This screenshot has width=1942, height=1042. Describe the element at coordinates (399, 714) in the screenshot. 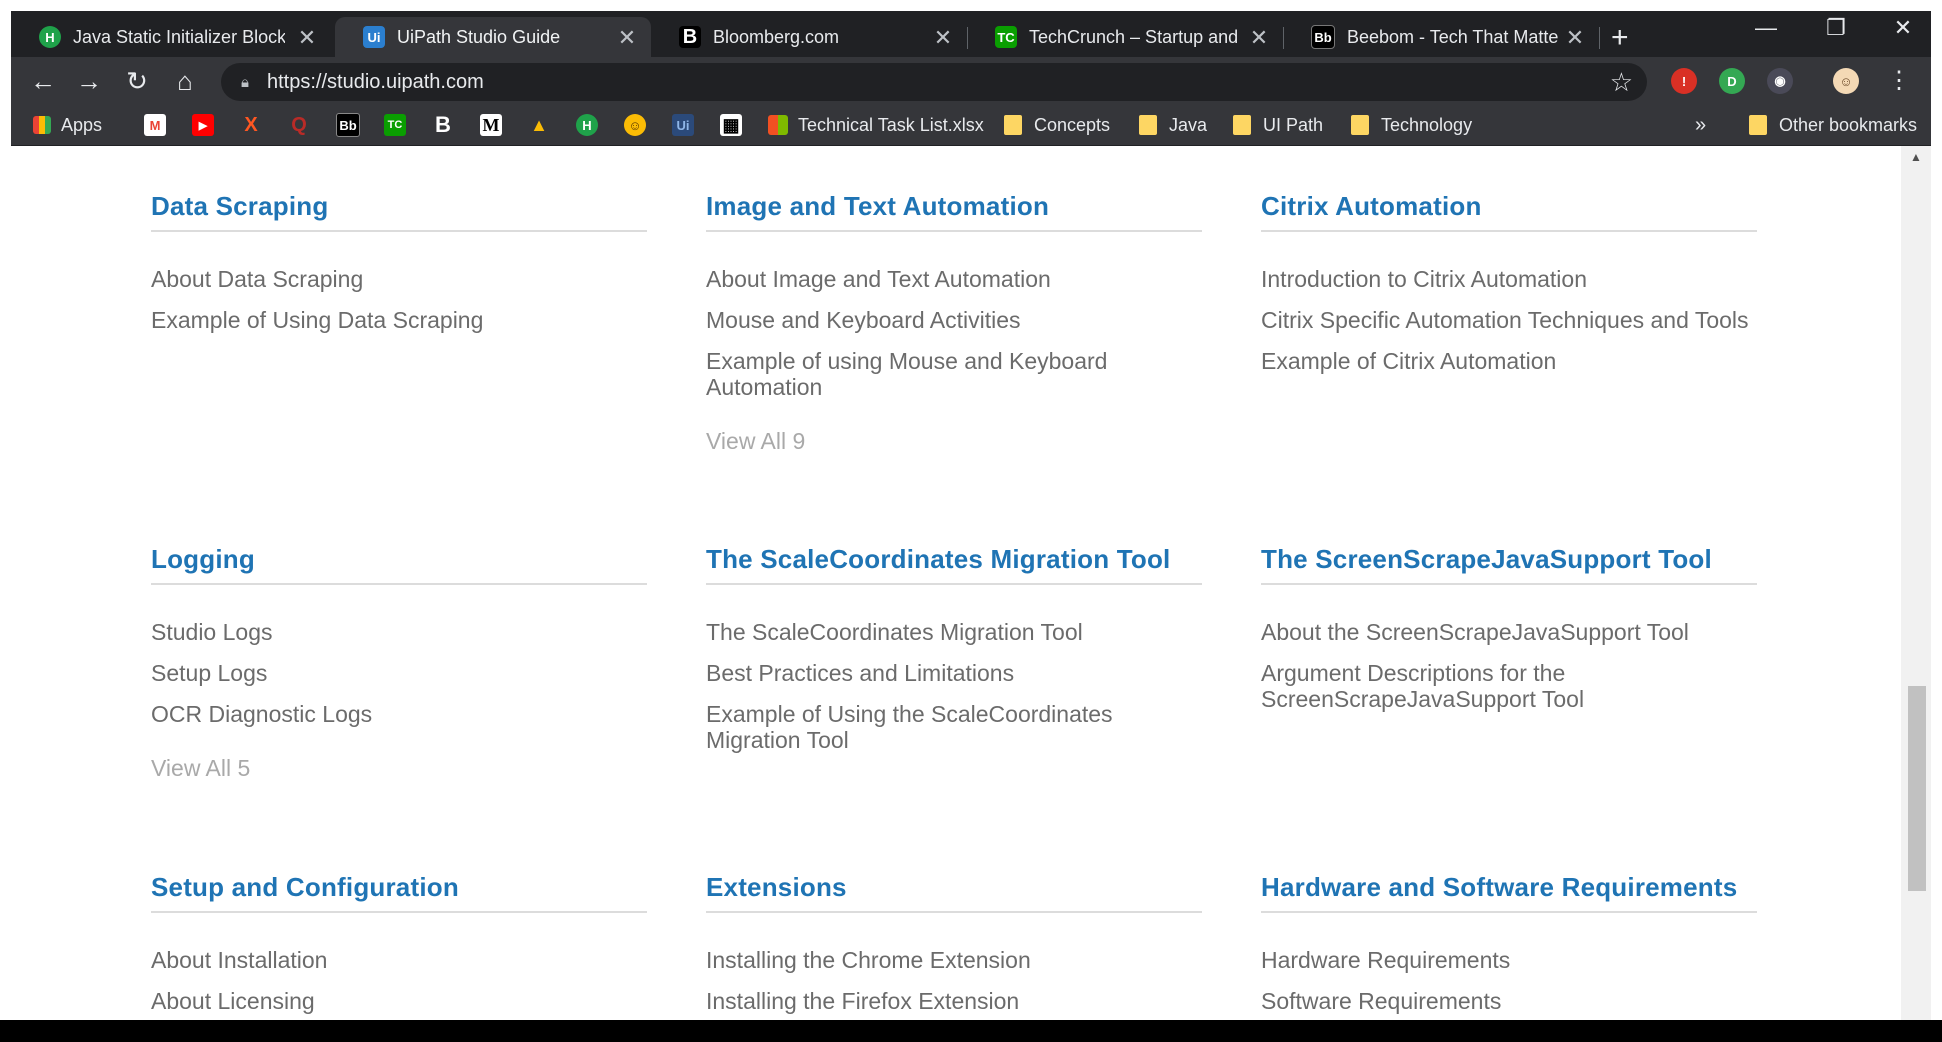

I see `section-link: OCR Diagnostic Logs` at that location.